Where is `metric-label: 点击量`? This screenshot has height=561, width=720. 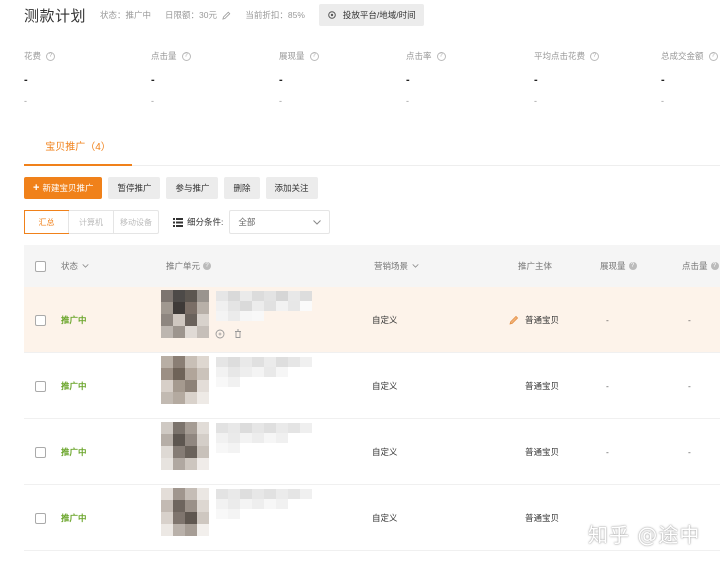
metric-label: 点击量 is located at coordinates (164, 56).